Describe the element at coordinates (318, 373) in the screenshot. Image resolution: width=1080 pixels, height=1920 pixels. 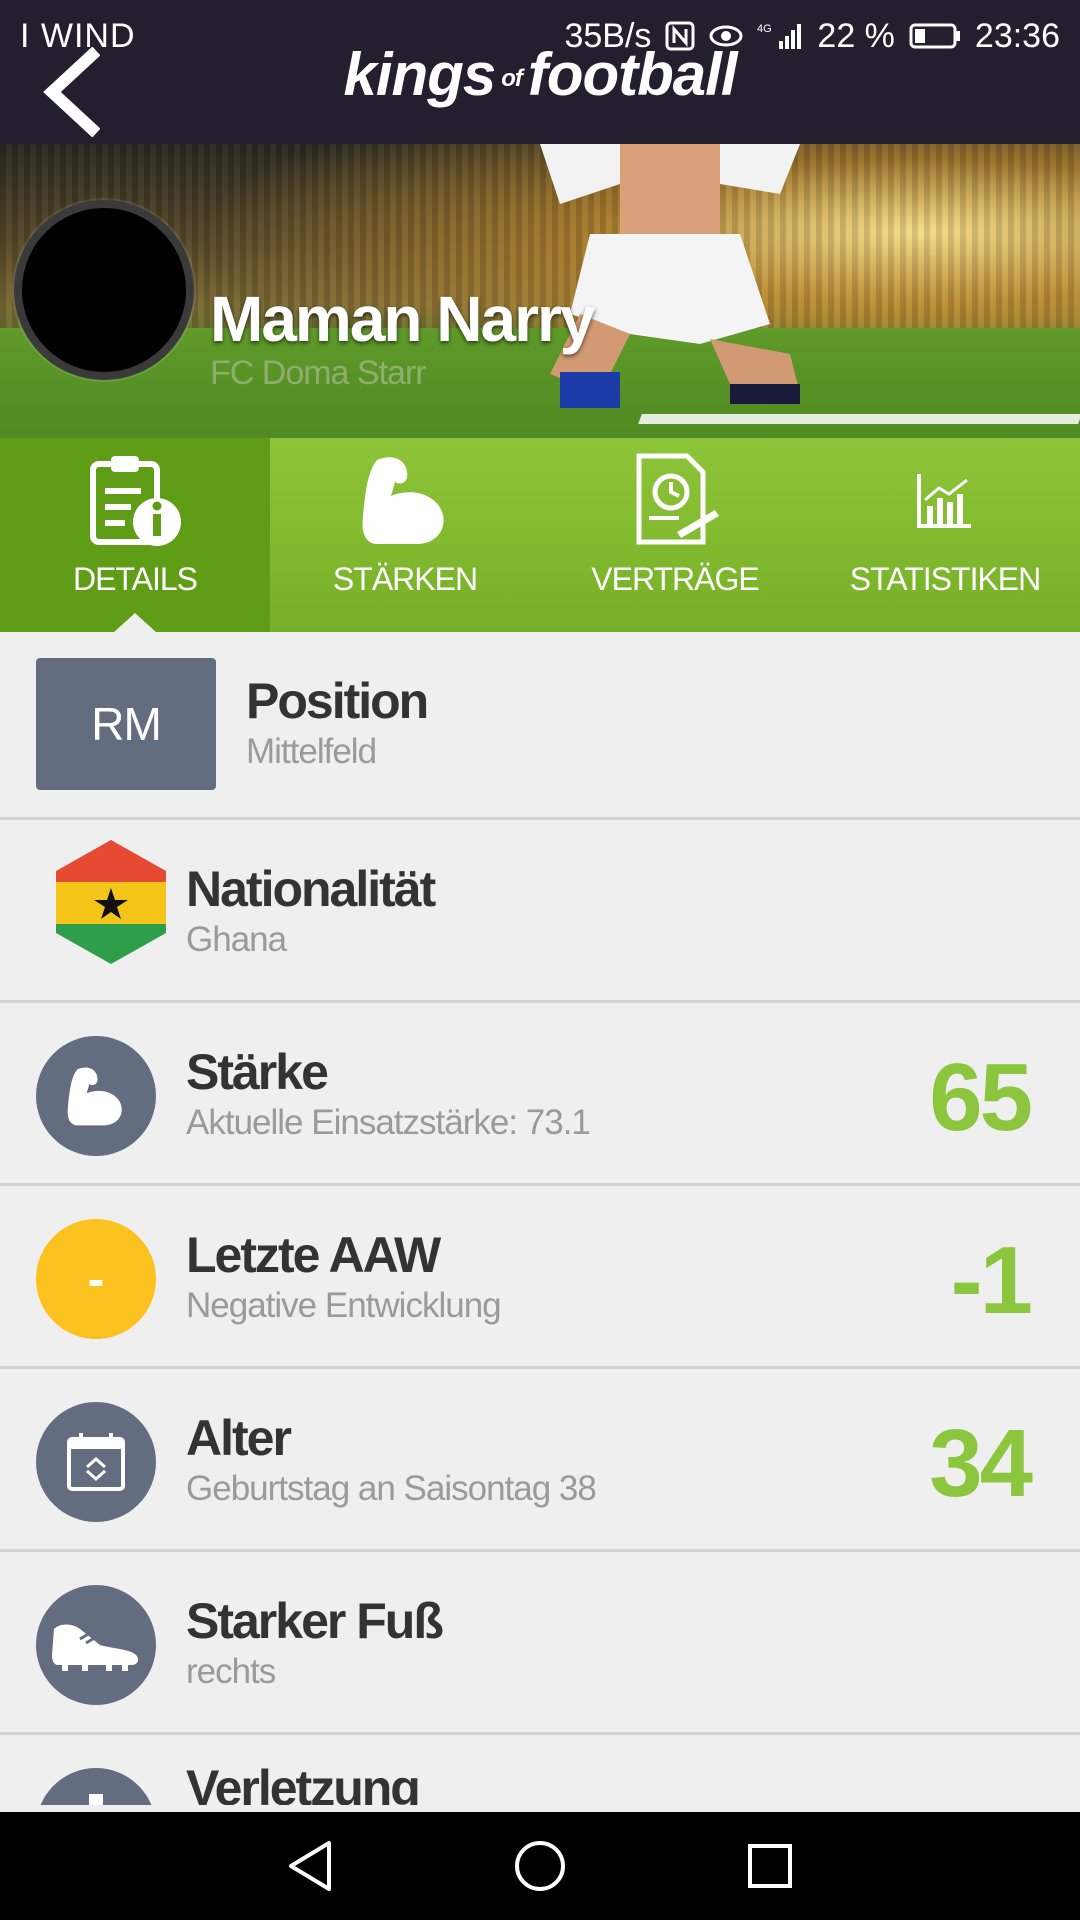
I see `player-club: FC Doma Starr` at that location.